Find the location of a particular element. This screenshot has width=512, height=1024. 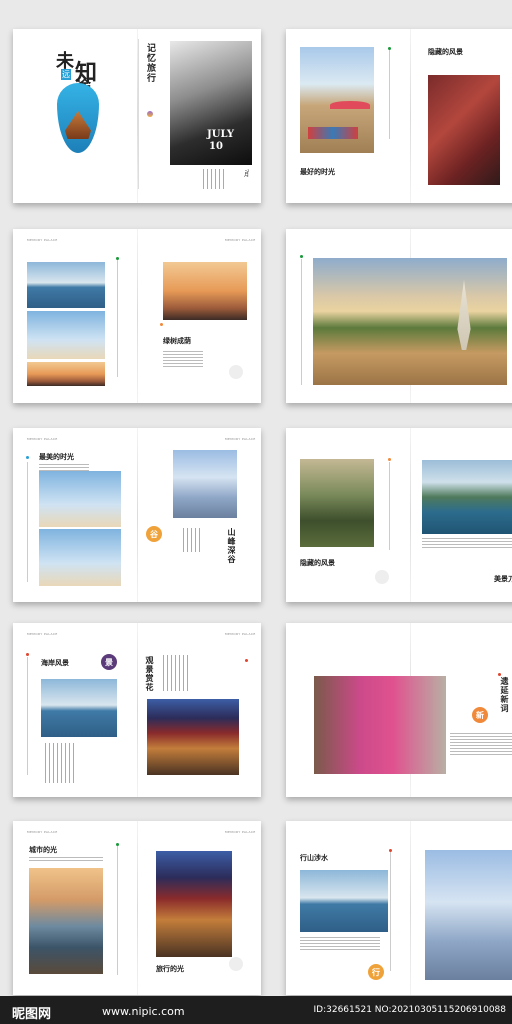

photo-lake-island is located at coordinates (467, 497).